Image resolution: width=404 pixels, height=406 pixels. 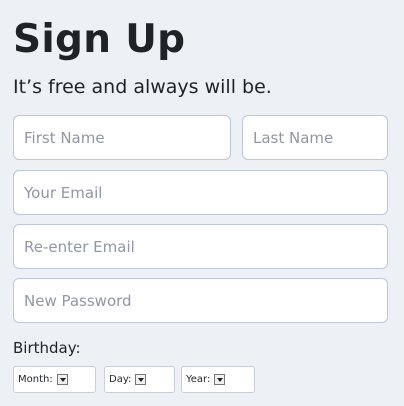 What do you see at coordinates (54, 379) in the screenshot?
I see `birth-month-select: Month:` at bounding box center [54, 379].